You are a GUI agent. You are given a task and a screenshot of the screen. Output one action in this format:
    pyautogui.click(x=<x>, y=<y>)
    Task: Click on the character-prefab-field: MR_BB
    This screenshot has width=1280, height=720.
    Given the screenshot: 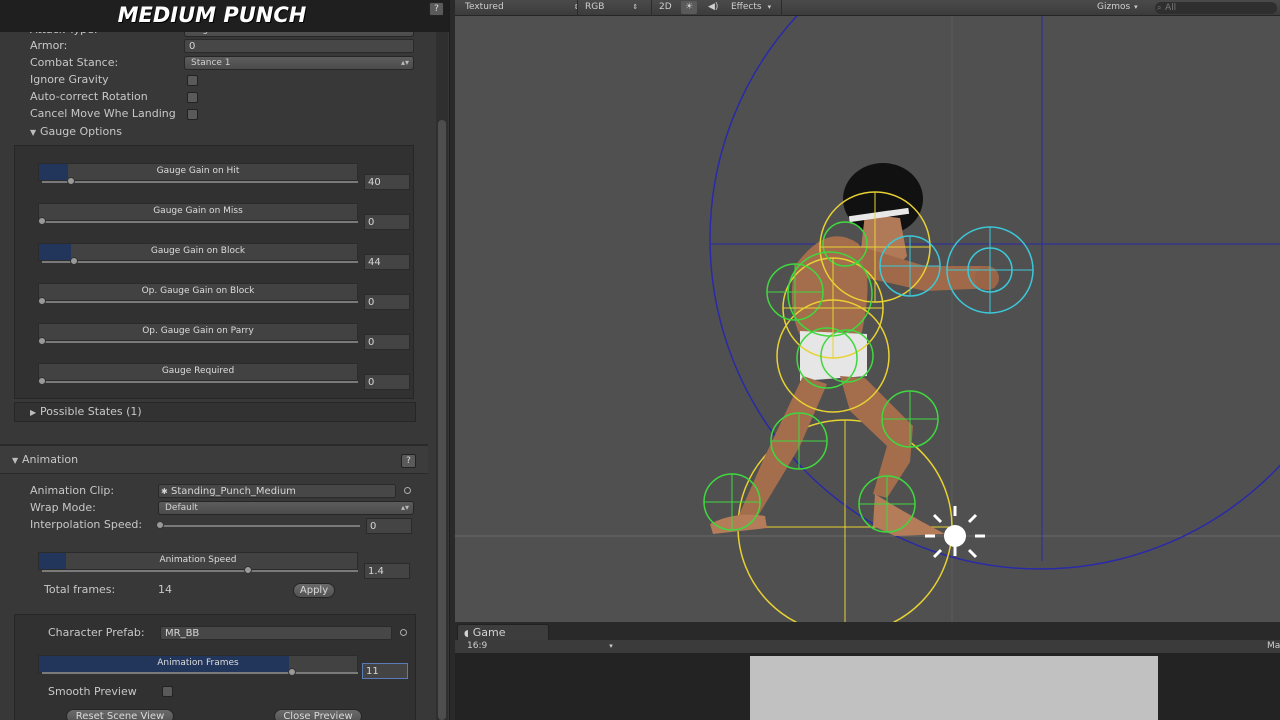 What is the action you would take?
    pyautogui.click(x=276, y=633)
    